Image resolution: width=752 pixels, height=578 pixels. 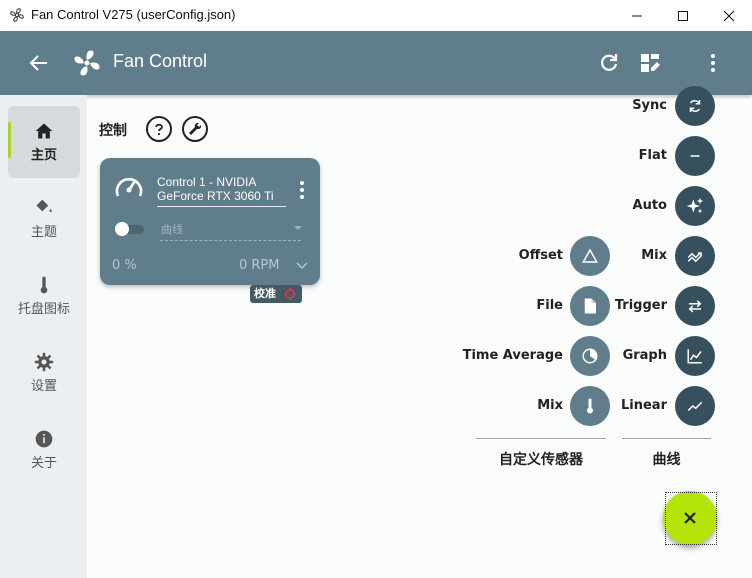 I want to click on maximize-icon, so click(x=683, y=15).